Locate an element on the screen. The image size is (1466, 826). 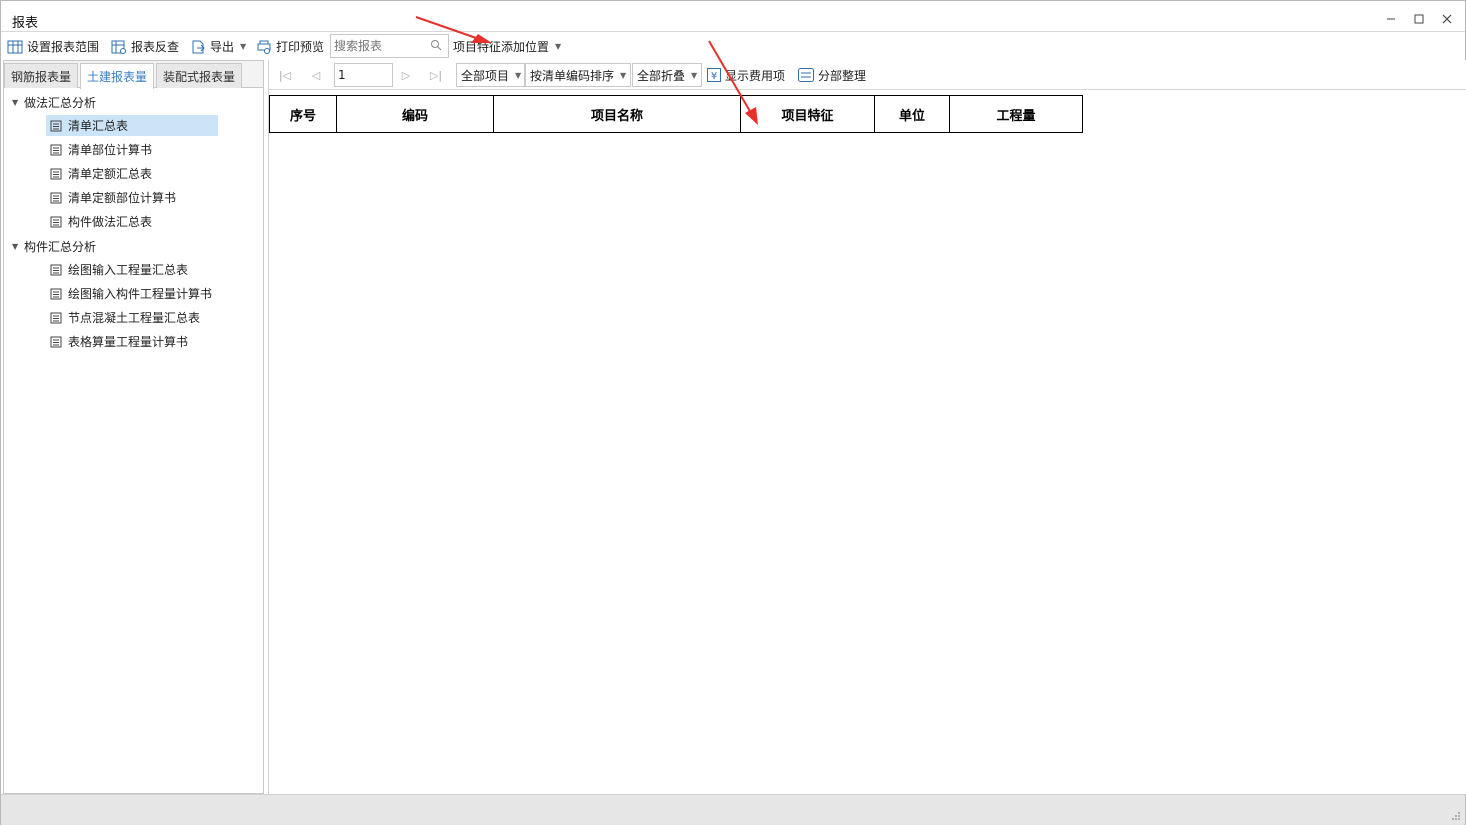
set-range-label: 设置报表范围 is located at coordinates (63, 47).